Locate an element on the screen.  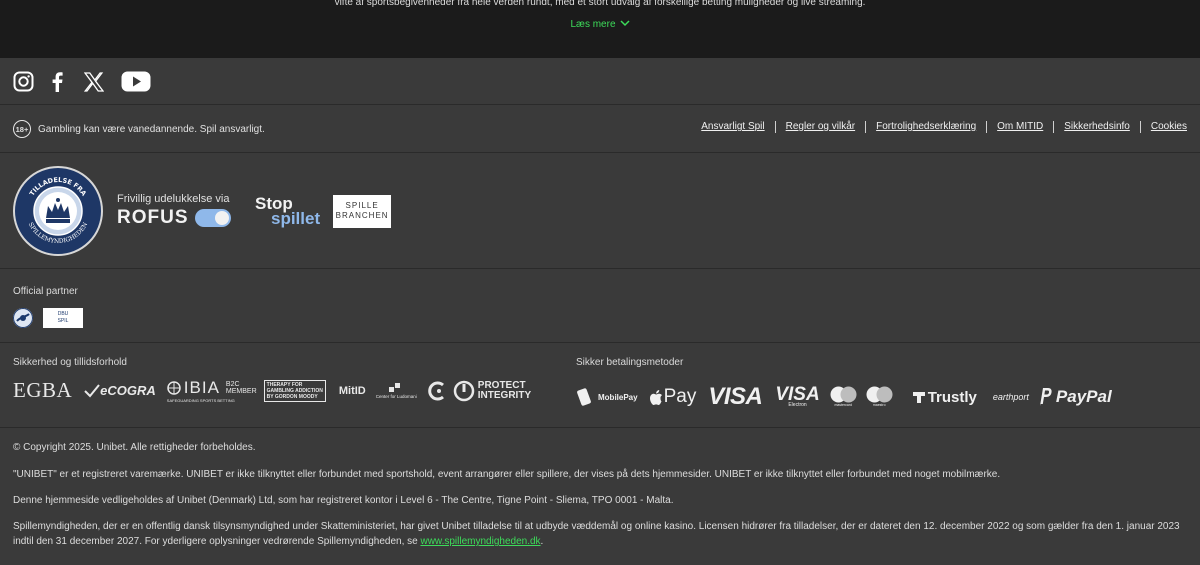
spillemyndigheden-link: www.spillemyndigheden.dk is located at coordinates (480, 541).